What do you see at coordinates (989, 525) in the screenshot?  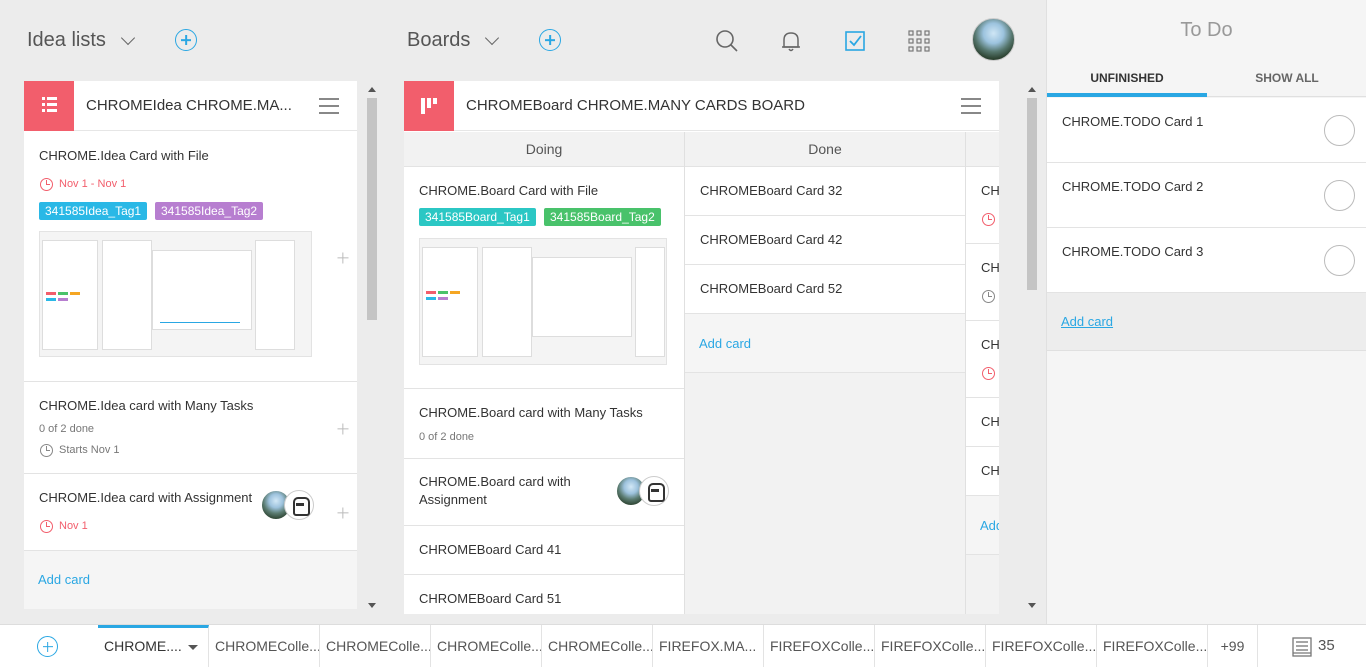 I see `add-card-link: Add` at bounding box center [989, 525].